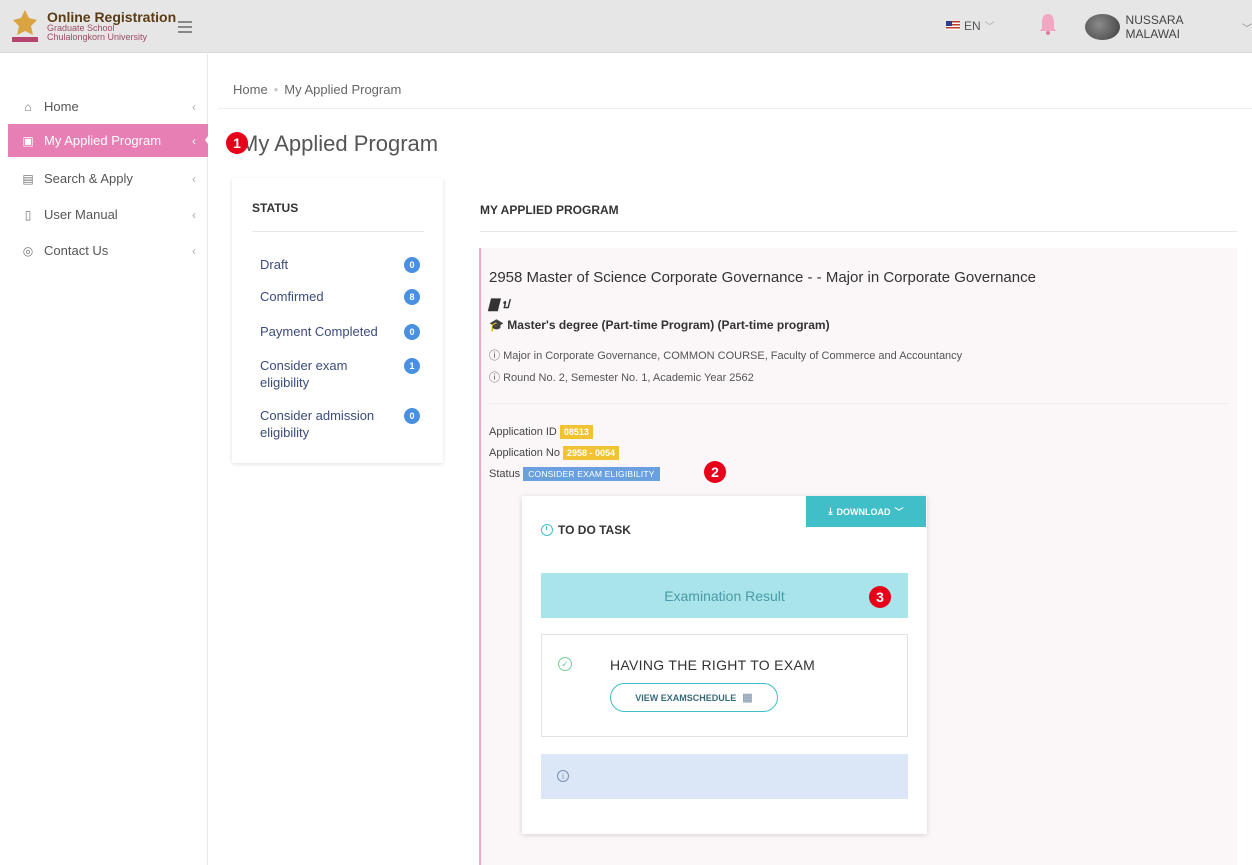  Describe the element at coordinates (28, 178) in the screenshot. I see `book-icon: ▤` at that location.